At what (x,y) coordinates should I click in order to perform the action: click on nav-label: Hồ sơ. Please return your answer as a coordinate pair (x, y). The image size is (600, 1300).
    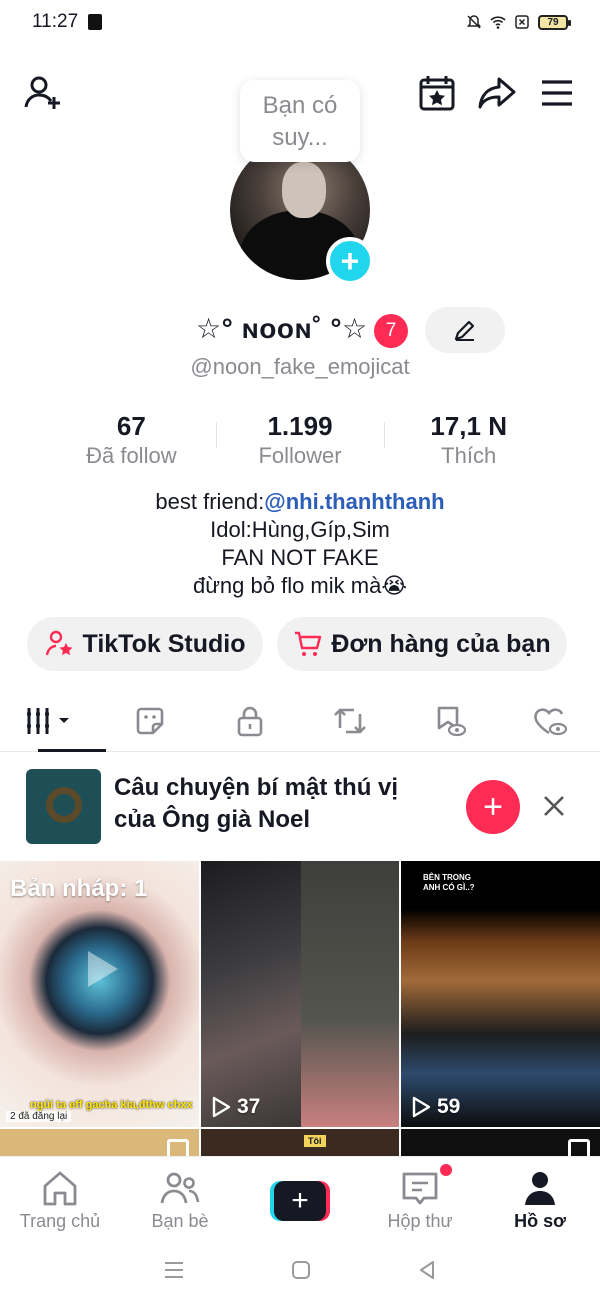
    Looking at the image, I should click on (540, 1221).